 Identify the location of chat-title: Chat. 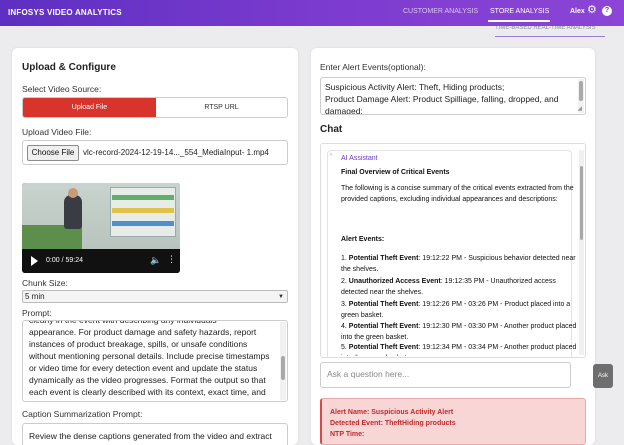
(331, 129).